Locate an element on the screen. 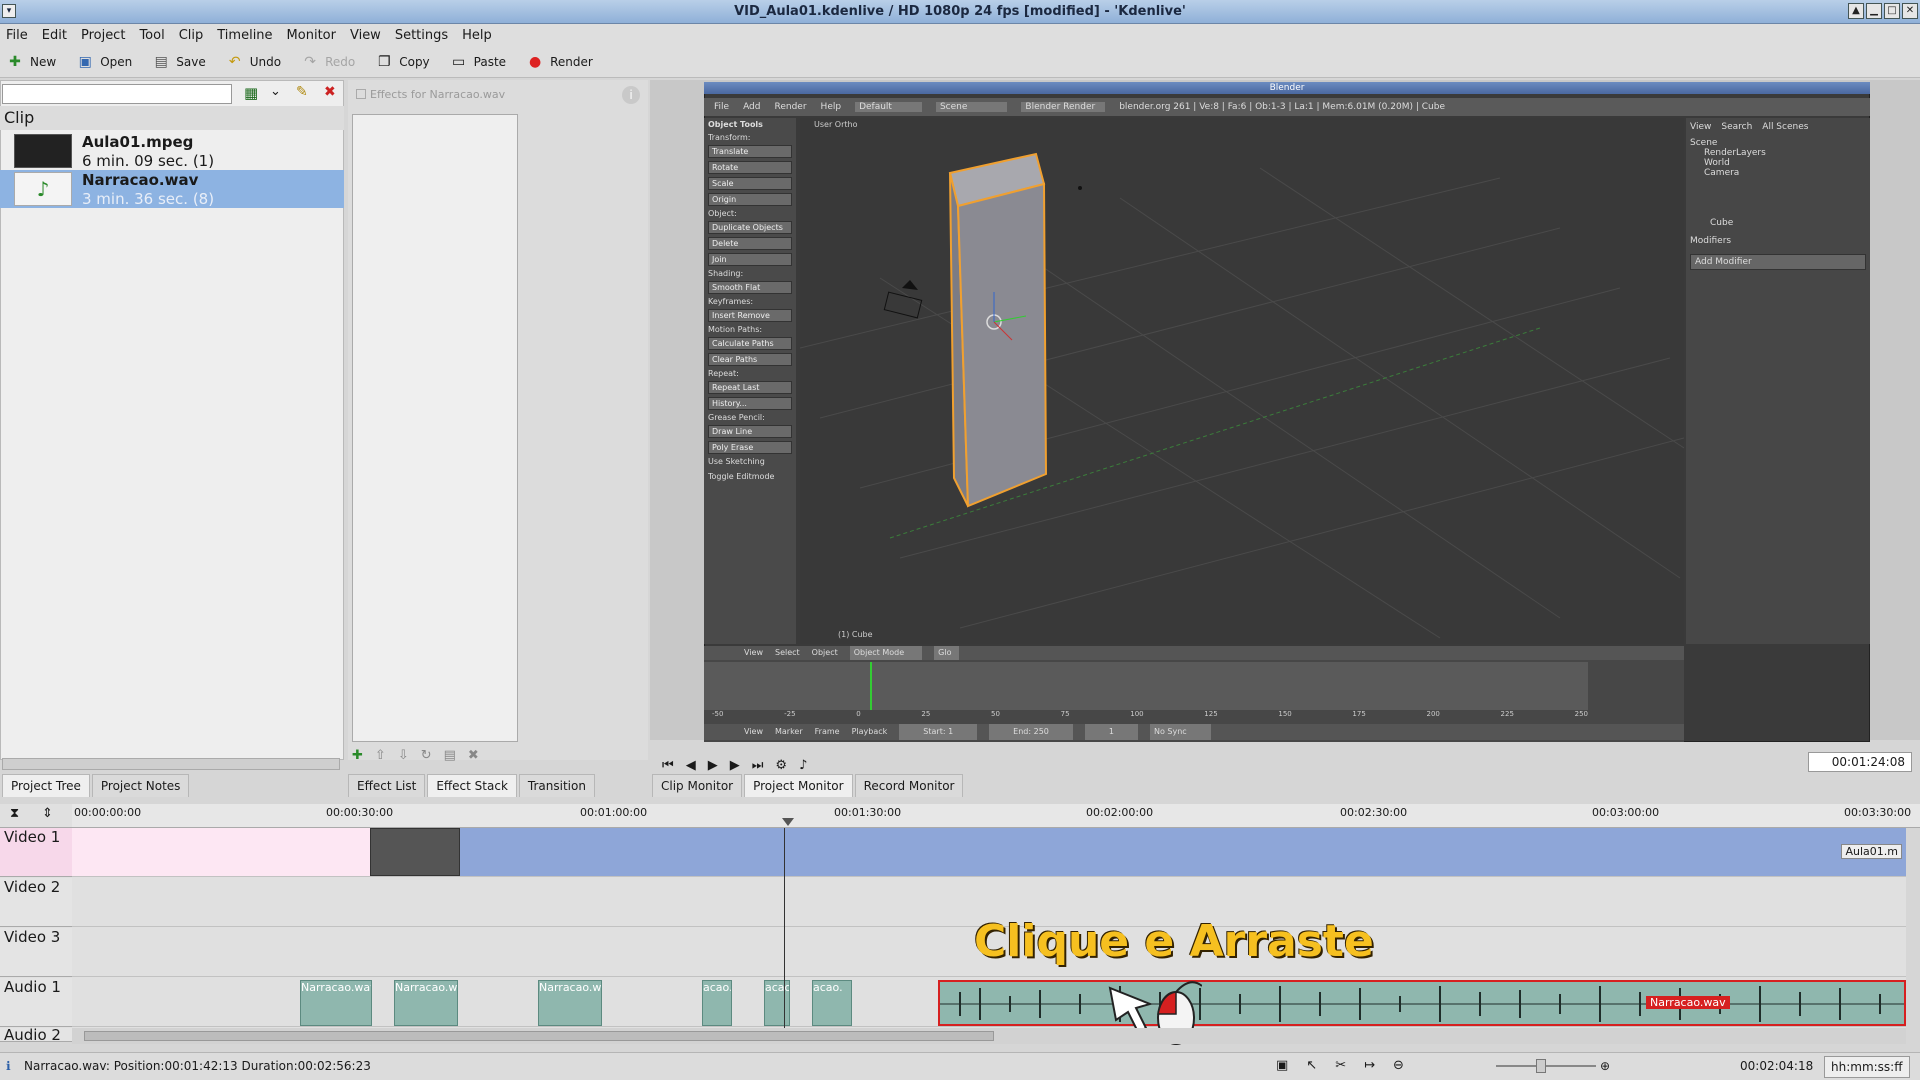 The width and height of the screenshot is (1920, 1080). menu-settings: Settings is located at coordinates (421, 35).